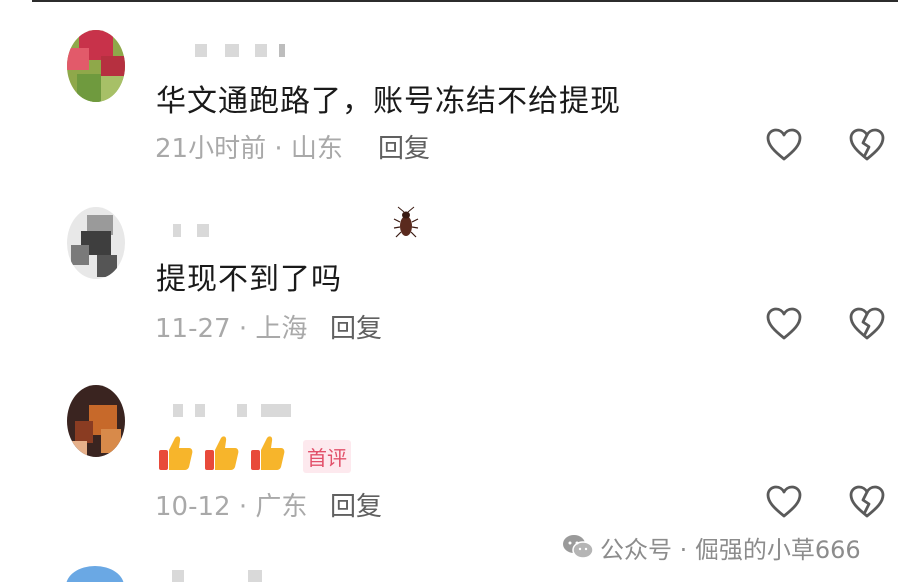 This screenshot has width=898, height=582. Describe the element at coordinates (231, 329) in the screenshot. I see `comment-meta: 11-27 · 上海` at that location.